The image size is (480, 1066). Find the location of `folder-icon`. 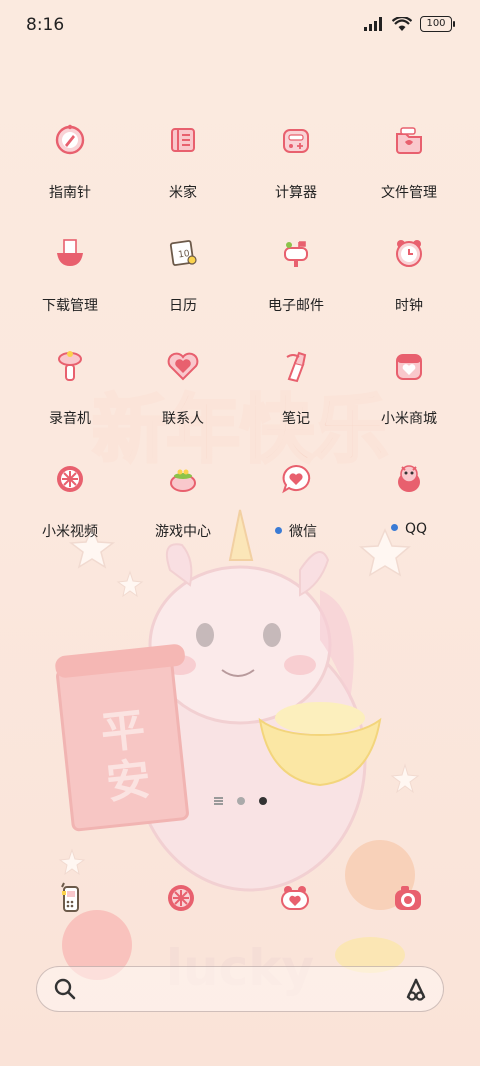

folder-icon is located at coordinates (409, 140).